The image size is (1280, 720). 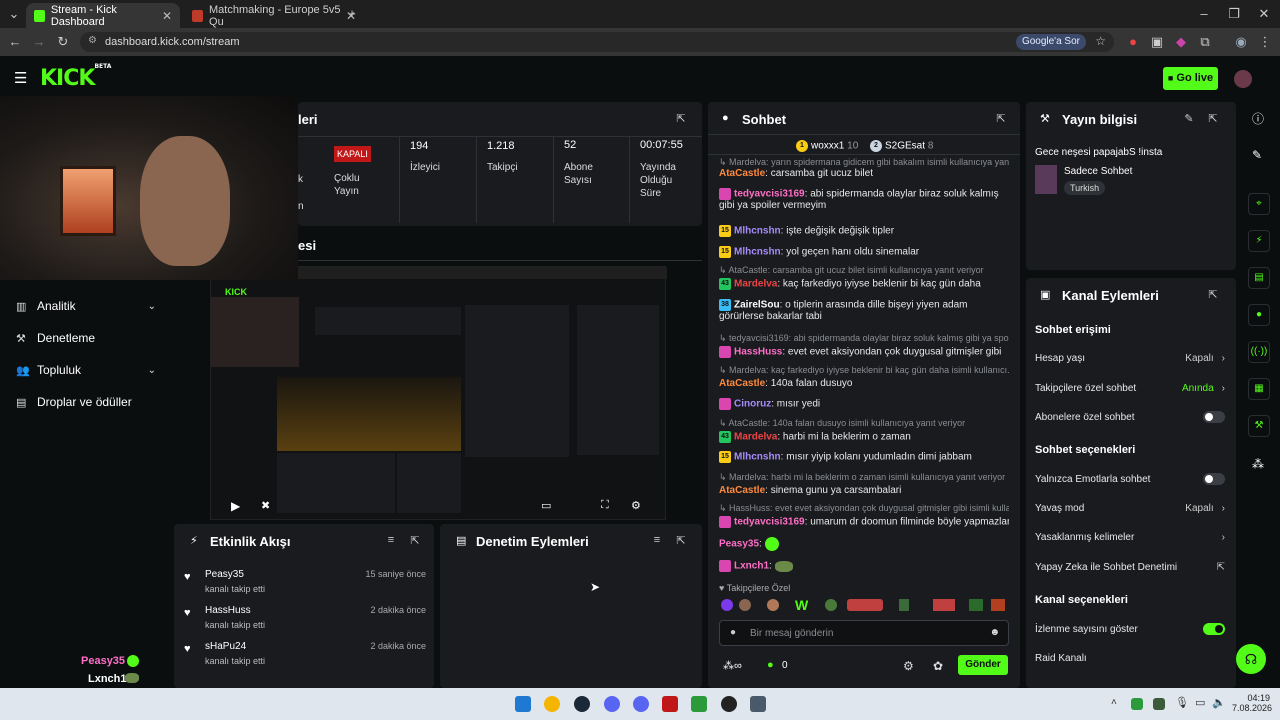 What do you see at coordinates (729, 704) in the screenshot?
I see `obs-icon` at bounding box center [729, 704].